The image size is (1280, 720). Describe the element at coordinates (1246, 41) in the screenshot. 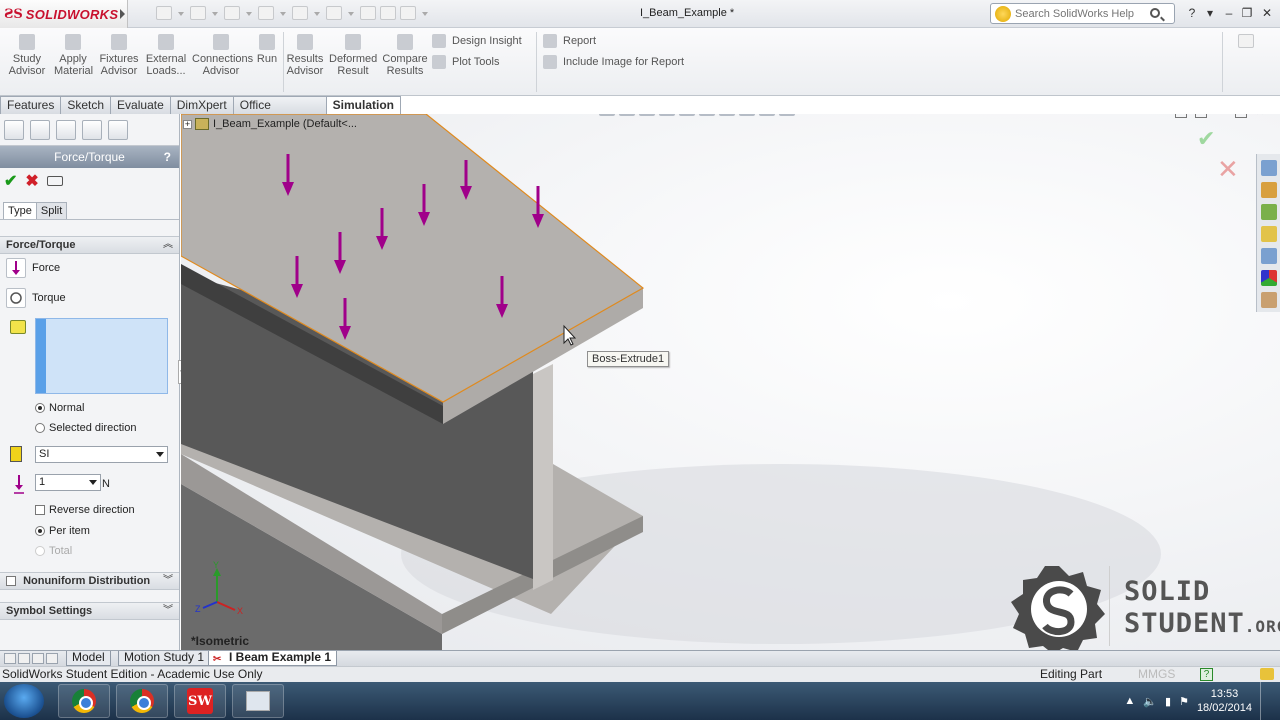

I see `collapse-commandmanager-icon` at that location.